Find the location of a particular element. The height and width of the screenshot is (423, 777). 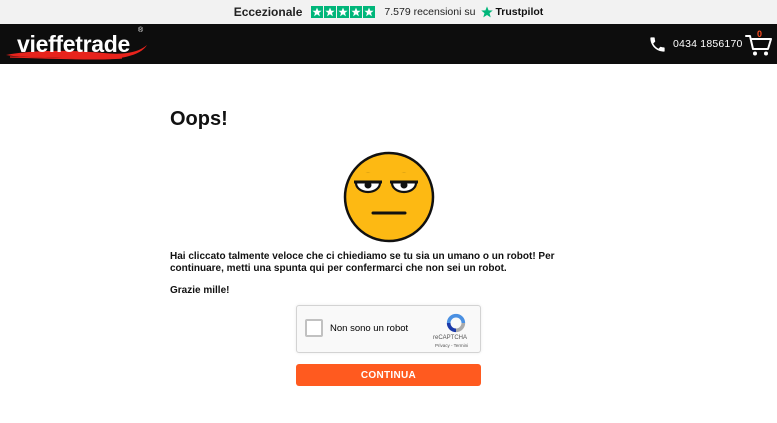

site-logo: vieffetrade ® is located at coordinates (77, 44).